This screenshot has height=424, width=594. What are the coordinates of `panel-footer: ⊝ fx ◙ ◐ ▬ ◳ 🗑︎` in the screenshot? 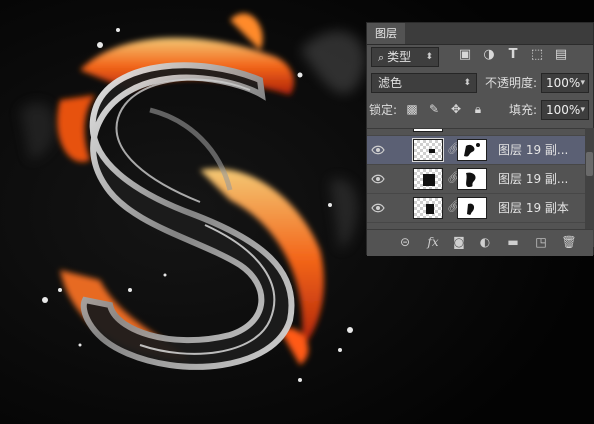 It's located at (480, 242).